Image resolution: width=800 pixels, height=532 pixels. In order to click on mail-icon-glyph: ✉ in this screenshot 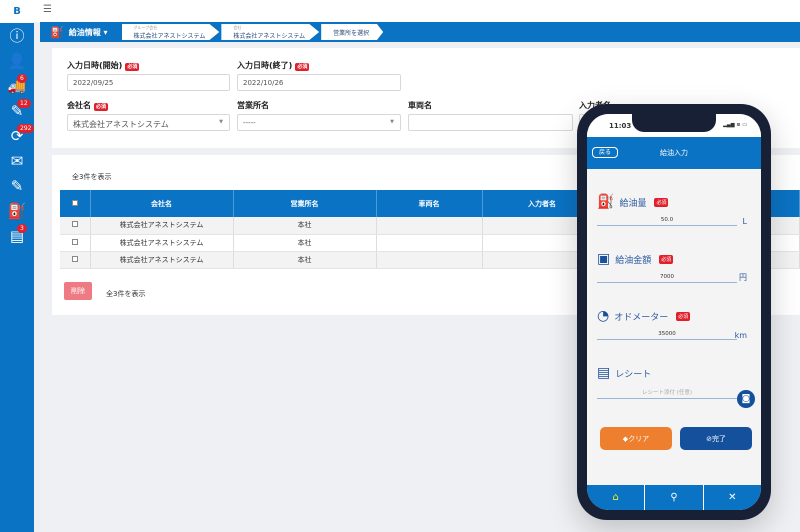, I will do `click(17, 160)`.